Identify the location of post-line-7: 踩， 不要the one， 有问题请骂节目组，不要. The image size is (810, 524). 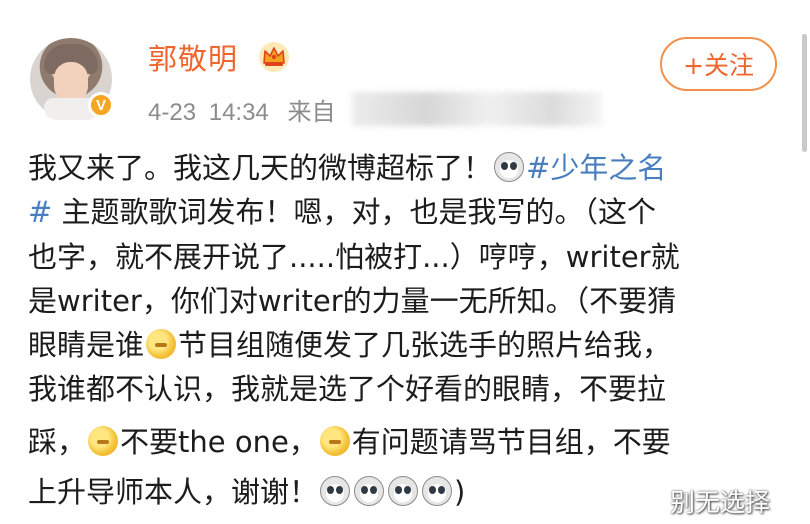
(349, 442).